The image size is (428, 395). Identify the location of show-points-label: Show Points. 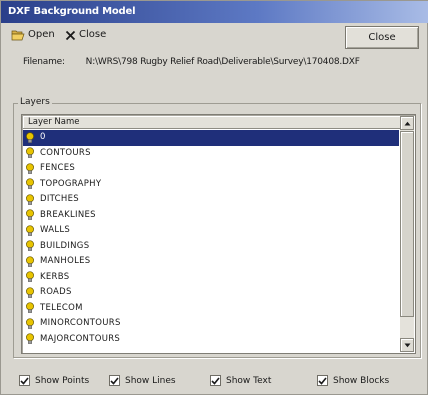
(62, 380).